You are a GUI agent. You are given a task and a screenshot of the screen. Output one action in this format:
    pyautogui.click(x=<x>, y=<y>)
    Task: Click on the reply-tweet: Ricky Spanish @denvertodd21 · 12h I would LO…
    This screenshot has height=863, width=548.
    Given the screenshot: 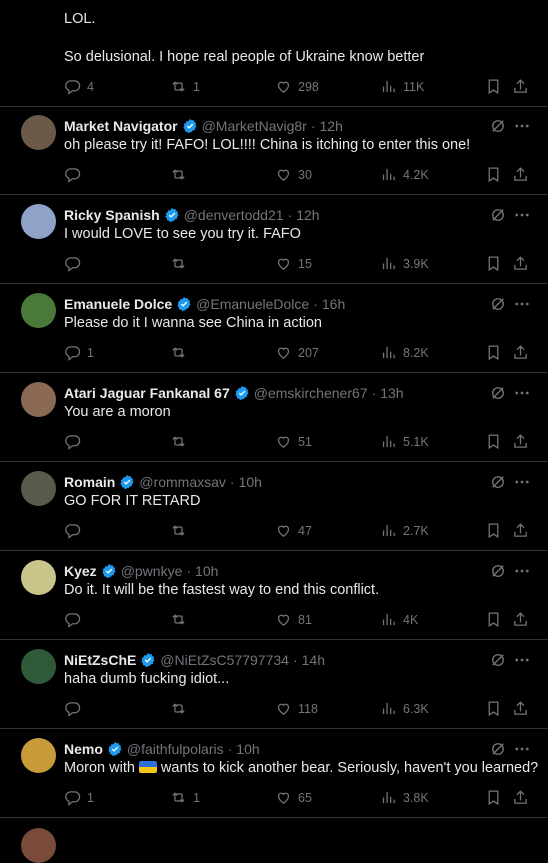 What is the action you would take?
    pyautogui.click(x=274, y=239)
    